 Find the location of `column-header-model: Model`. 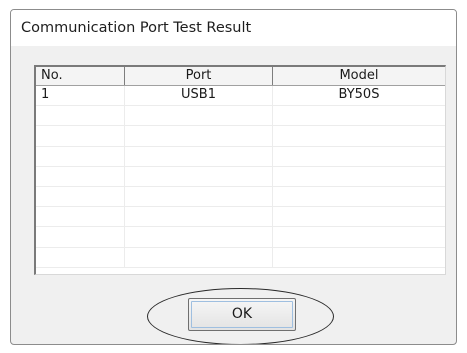

column-header-model: Model is located at coordinates (359, 76).